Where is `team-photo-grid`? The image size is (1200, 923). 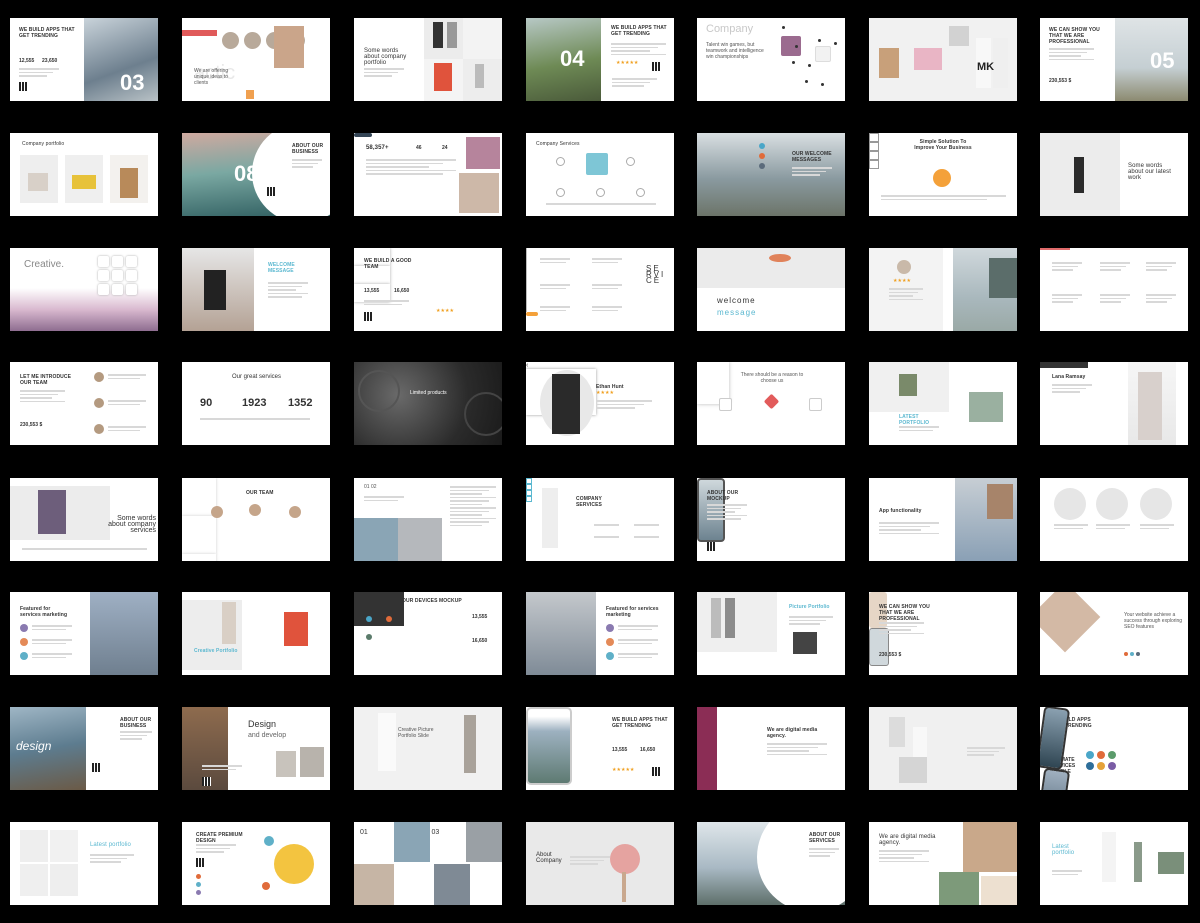 team-photo-grid is located at coordinates (124, 633).